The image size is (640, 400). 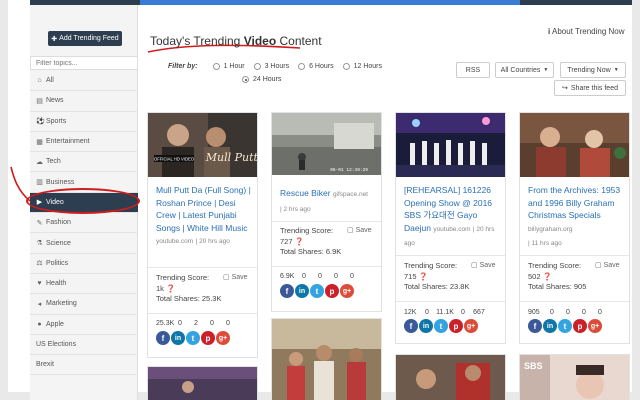 I want to click on rss-button: RSS, so click(x=473, y=70).